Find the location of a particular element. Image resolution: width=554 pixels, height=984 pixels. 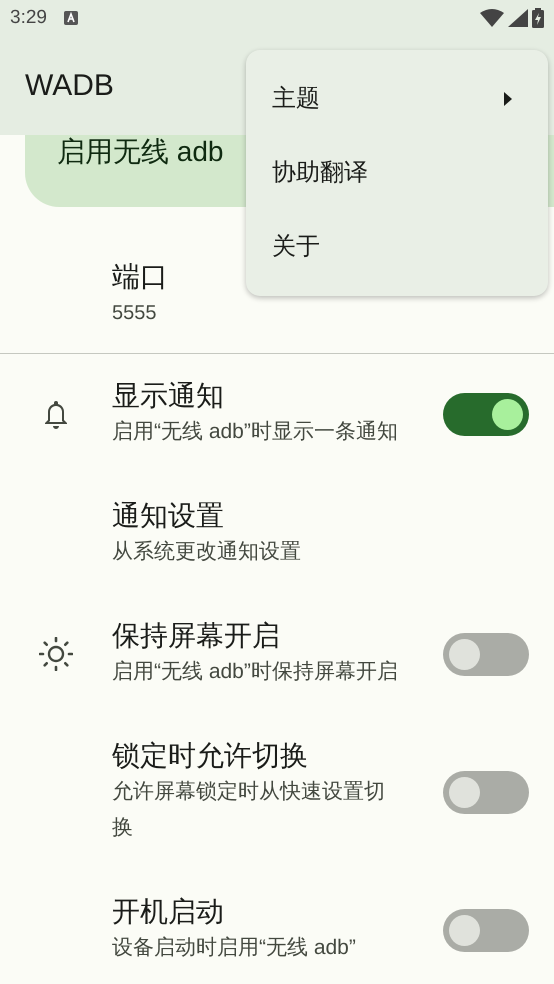

setting-title: 锁定时允许切换 is located at coordinates (277, 756).